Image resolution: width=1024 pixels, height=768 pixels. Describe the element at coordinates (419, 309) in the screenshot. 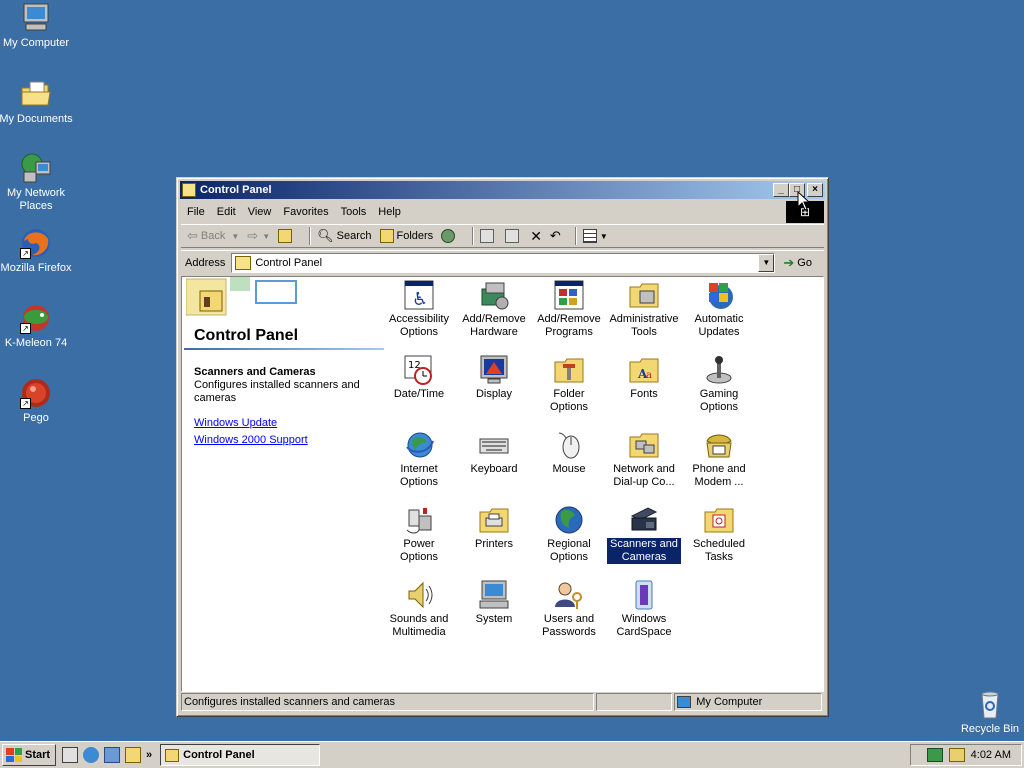

I see `cp-item-accessibility-options: ♿ Accessibility Options` at that location.